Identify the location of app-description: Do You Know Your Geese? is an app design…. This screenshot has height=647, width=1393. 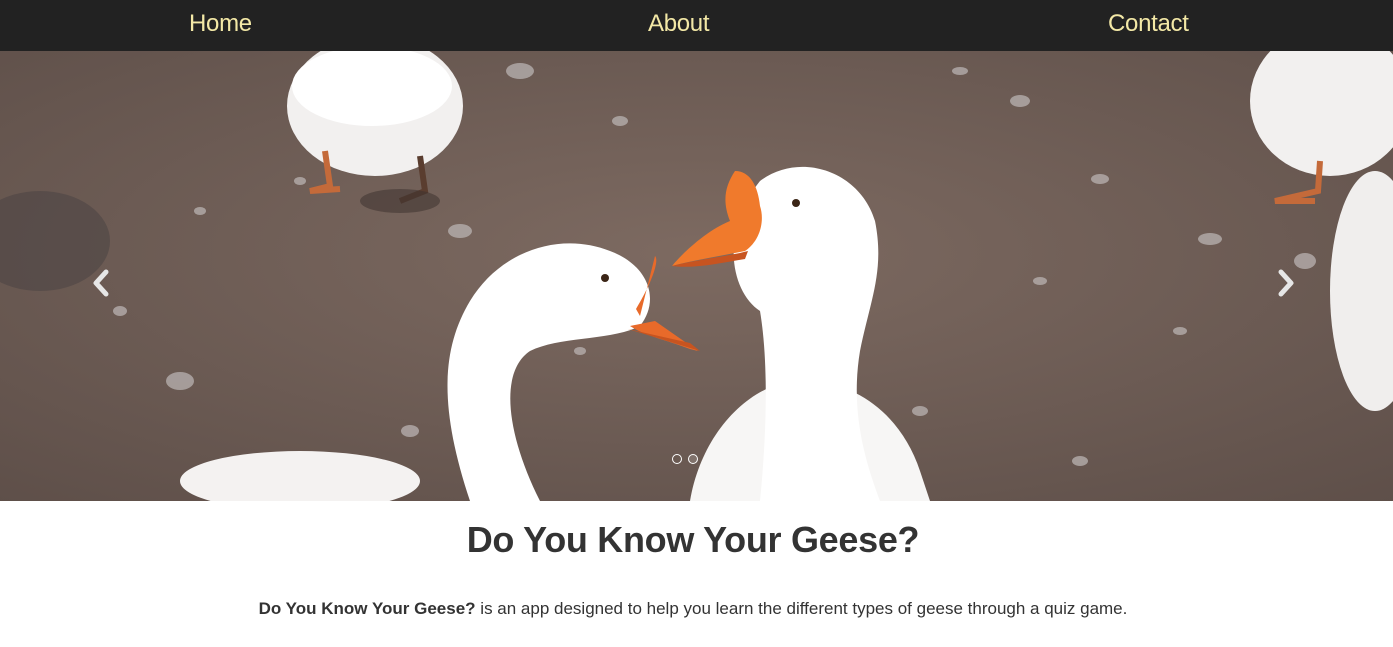
(693, 609).